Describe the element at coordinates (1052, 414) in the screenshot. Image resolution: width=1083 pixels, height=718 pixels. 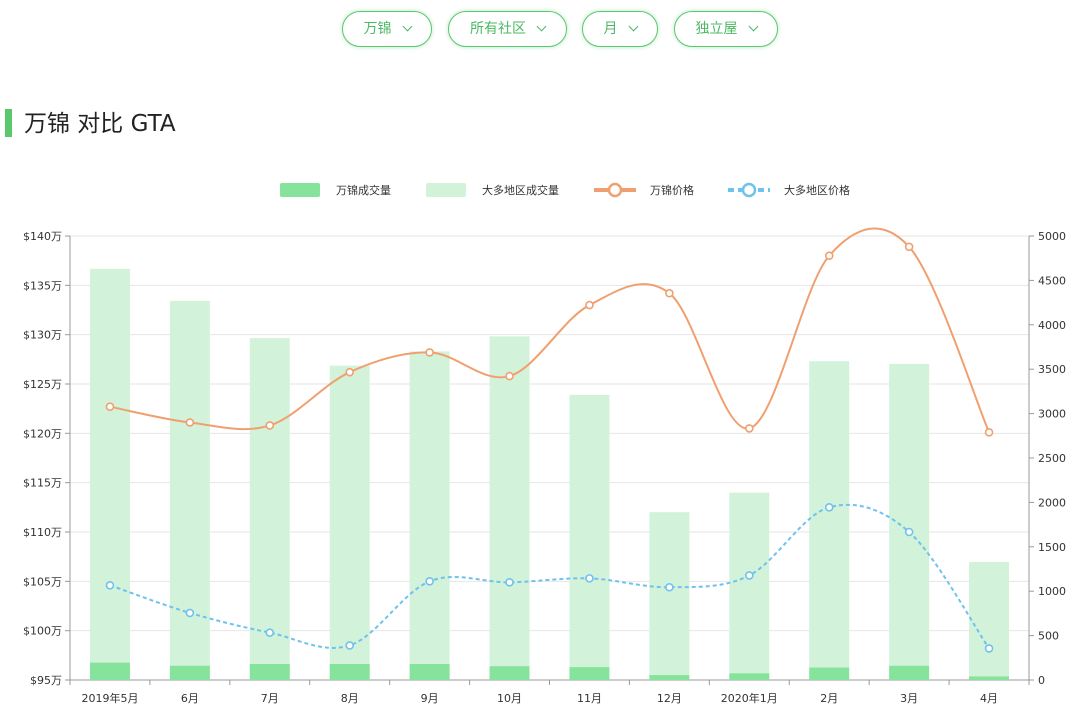
I see `y-right-tick-label: 3000` at that location.